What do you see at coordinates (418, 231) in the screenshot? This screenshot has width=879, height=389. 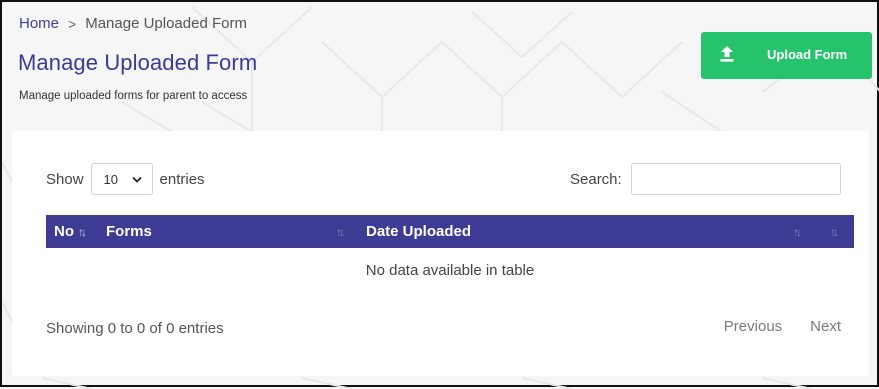 I see `column-header-date-uploaded: Date Uploaded` at bounding box center [418, 231].